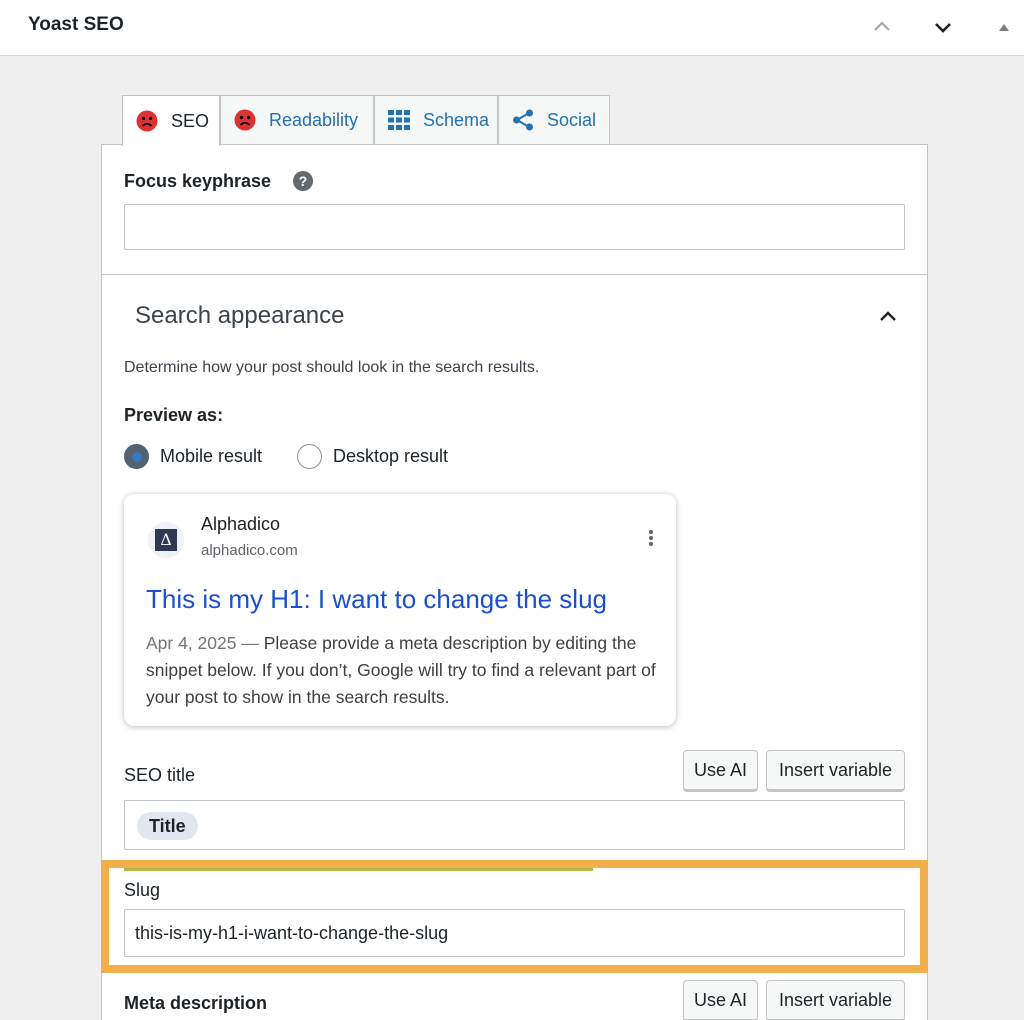 This screenshot has width=1024, height=1020. Describe the element at coordinates (523, 120) in the screenshot. I see `share-icon` at that location.